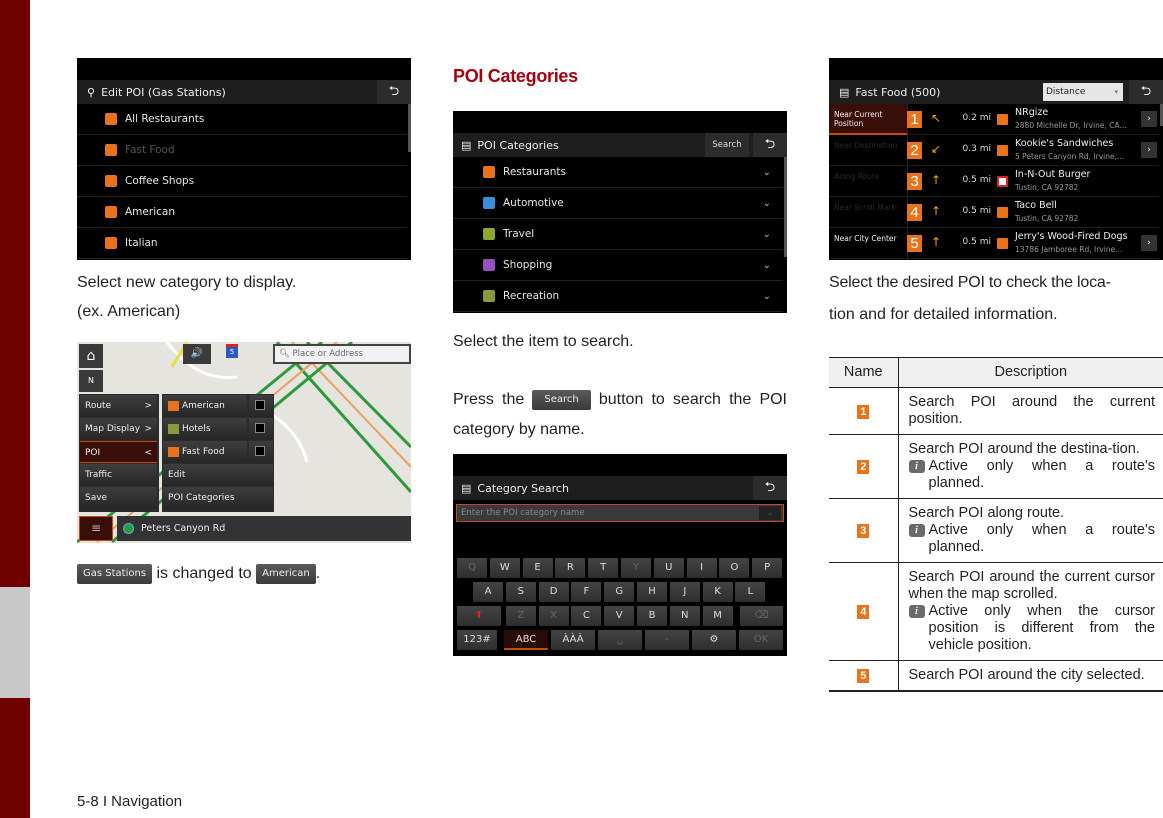 This screenshot has width=1163, height=818. I want to click on poi-result-row: 3 ↑ 0.5 mi In-N-Out Burger Tustin, CA 92782, so click(1033, 181).